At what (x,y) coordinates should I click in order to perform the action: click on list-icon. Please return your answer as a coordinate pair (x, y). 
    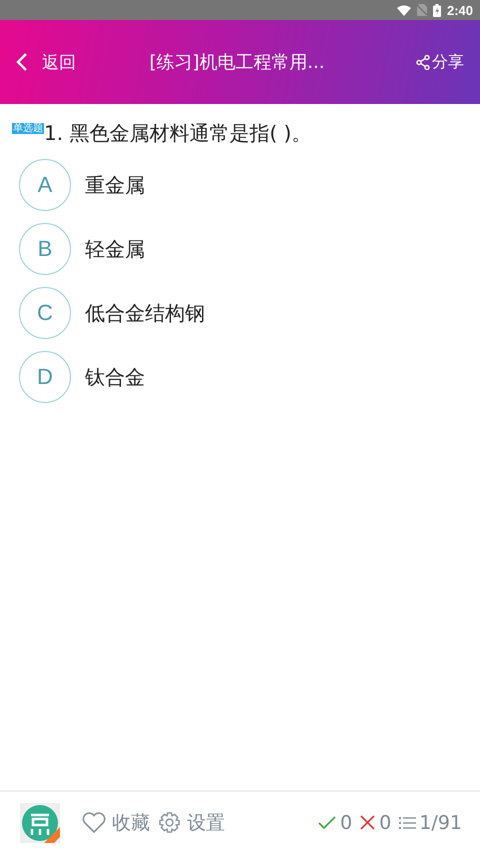
    Looking at the image, I should click on (407, 823).